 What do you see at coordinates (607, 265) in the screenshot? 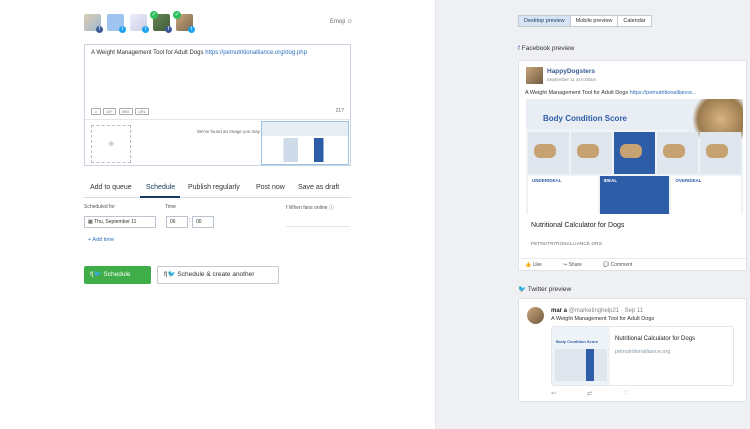
I see `comment-icon: 💬` at bounding box center [607, 265].